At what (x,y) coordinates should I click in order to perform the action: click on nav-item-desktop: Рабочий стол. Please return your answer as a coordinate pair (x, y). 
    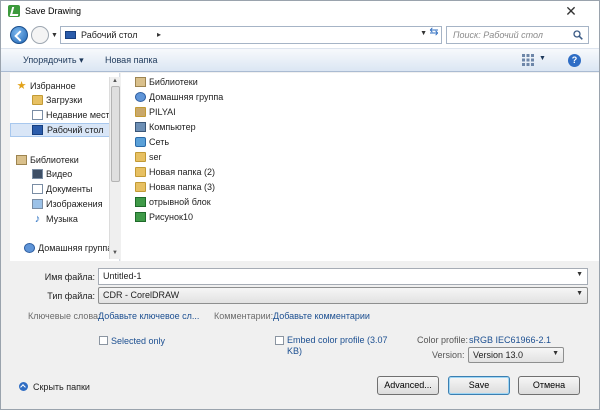
    Looking at the image, I should click on (62, 130).